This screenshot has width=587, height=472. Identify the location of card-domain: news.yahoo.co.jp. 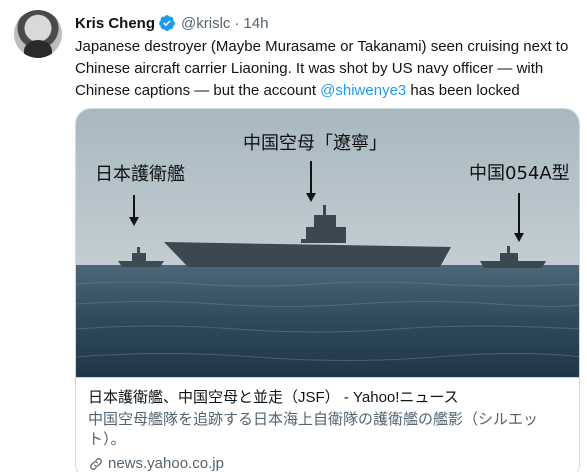
(328, 463).